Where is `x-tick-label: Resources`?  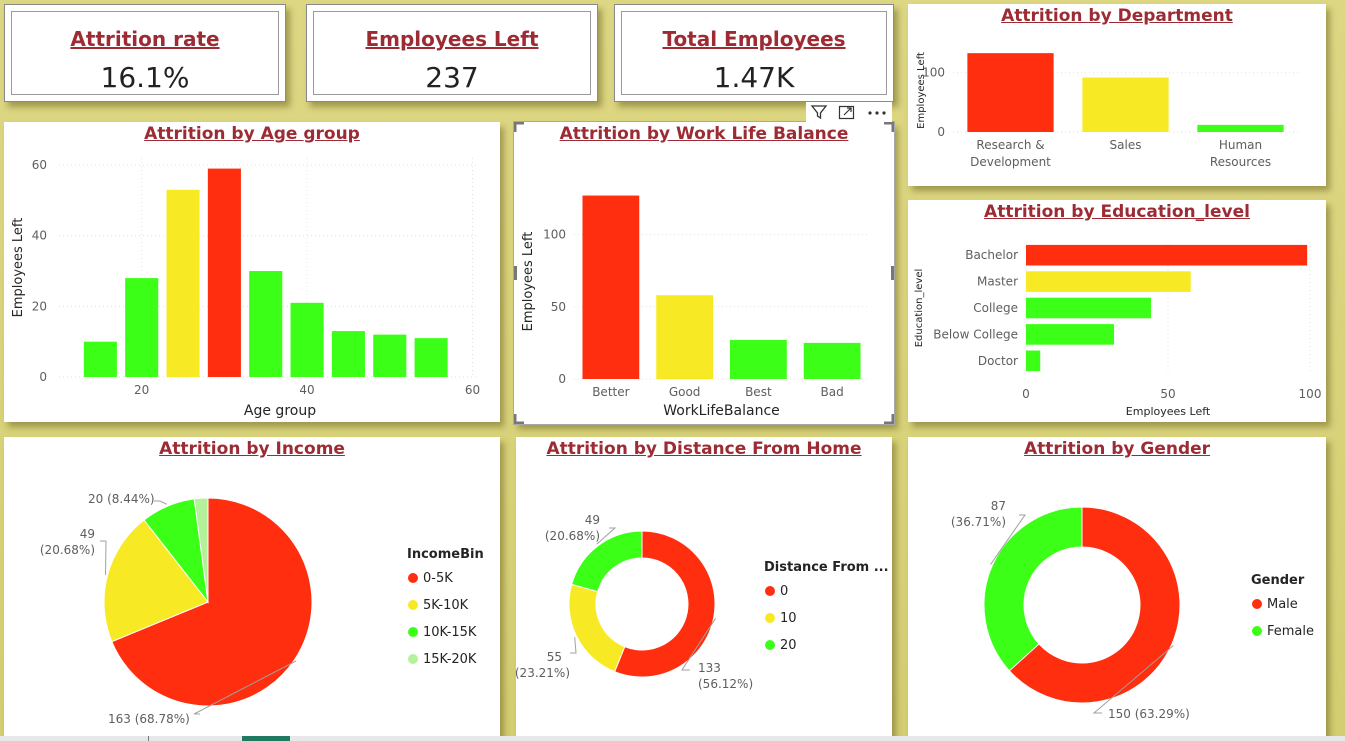
x-tick-label: Resources is located at coordinates (1240, 162).